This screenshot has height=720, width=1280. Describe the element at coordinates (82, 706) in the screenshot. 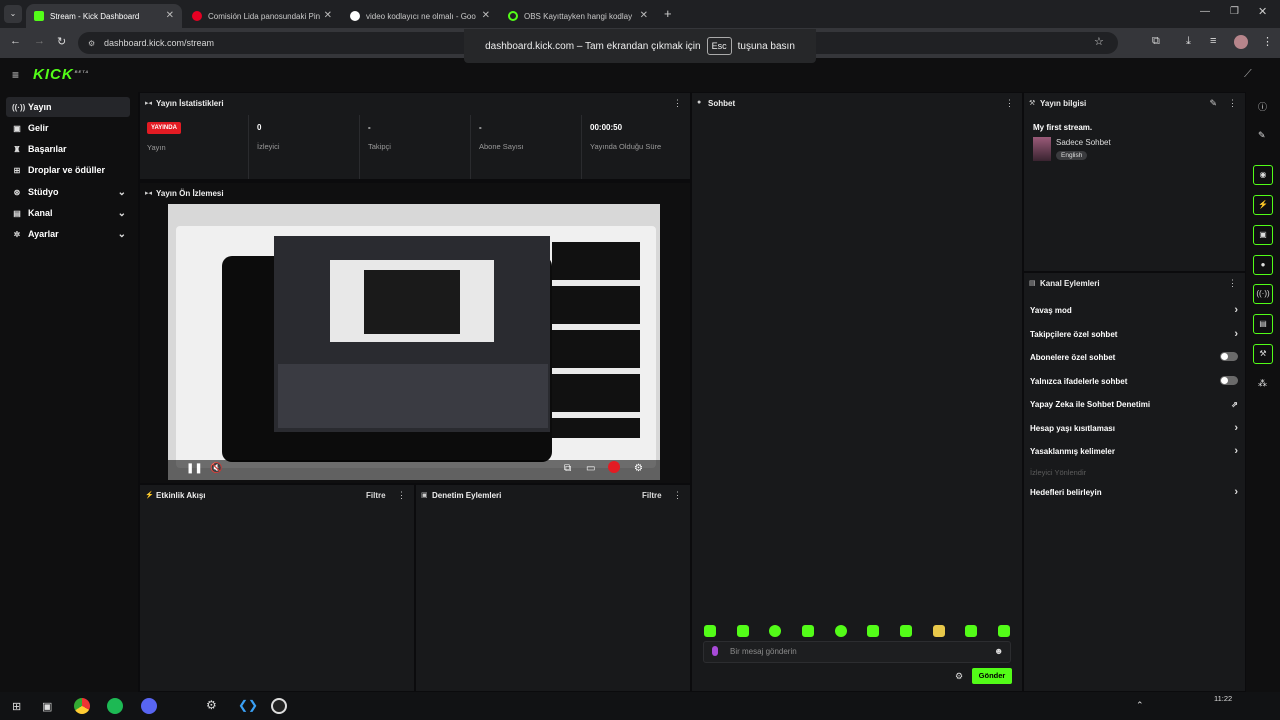

I see `chrome-taskbar-icon` at that location.